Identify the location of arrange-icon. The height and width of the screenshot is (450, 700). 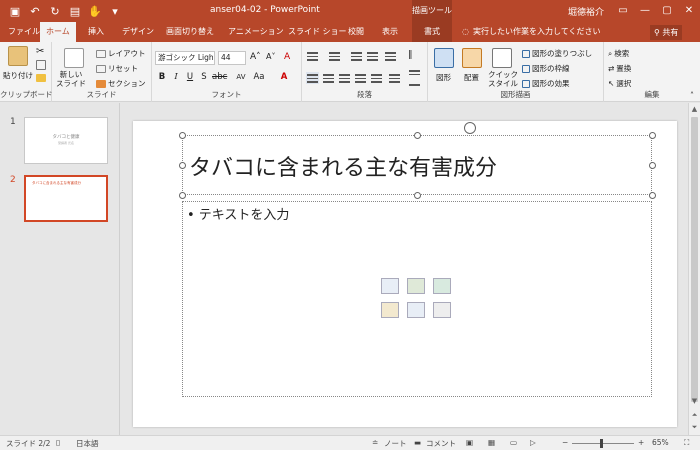
(472, 58).